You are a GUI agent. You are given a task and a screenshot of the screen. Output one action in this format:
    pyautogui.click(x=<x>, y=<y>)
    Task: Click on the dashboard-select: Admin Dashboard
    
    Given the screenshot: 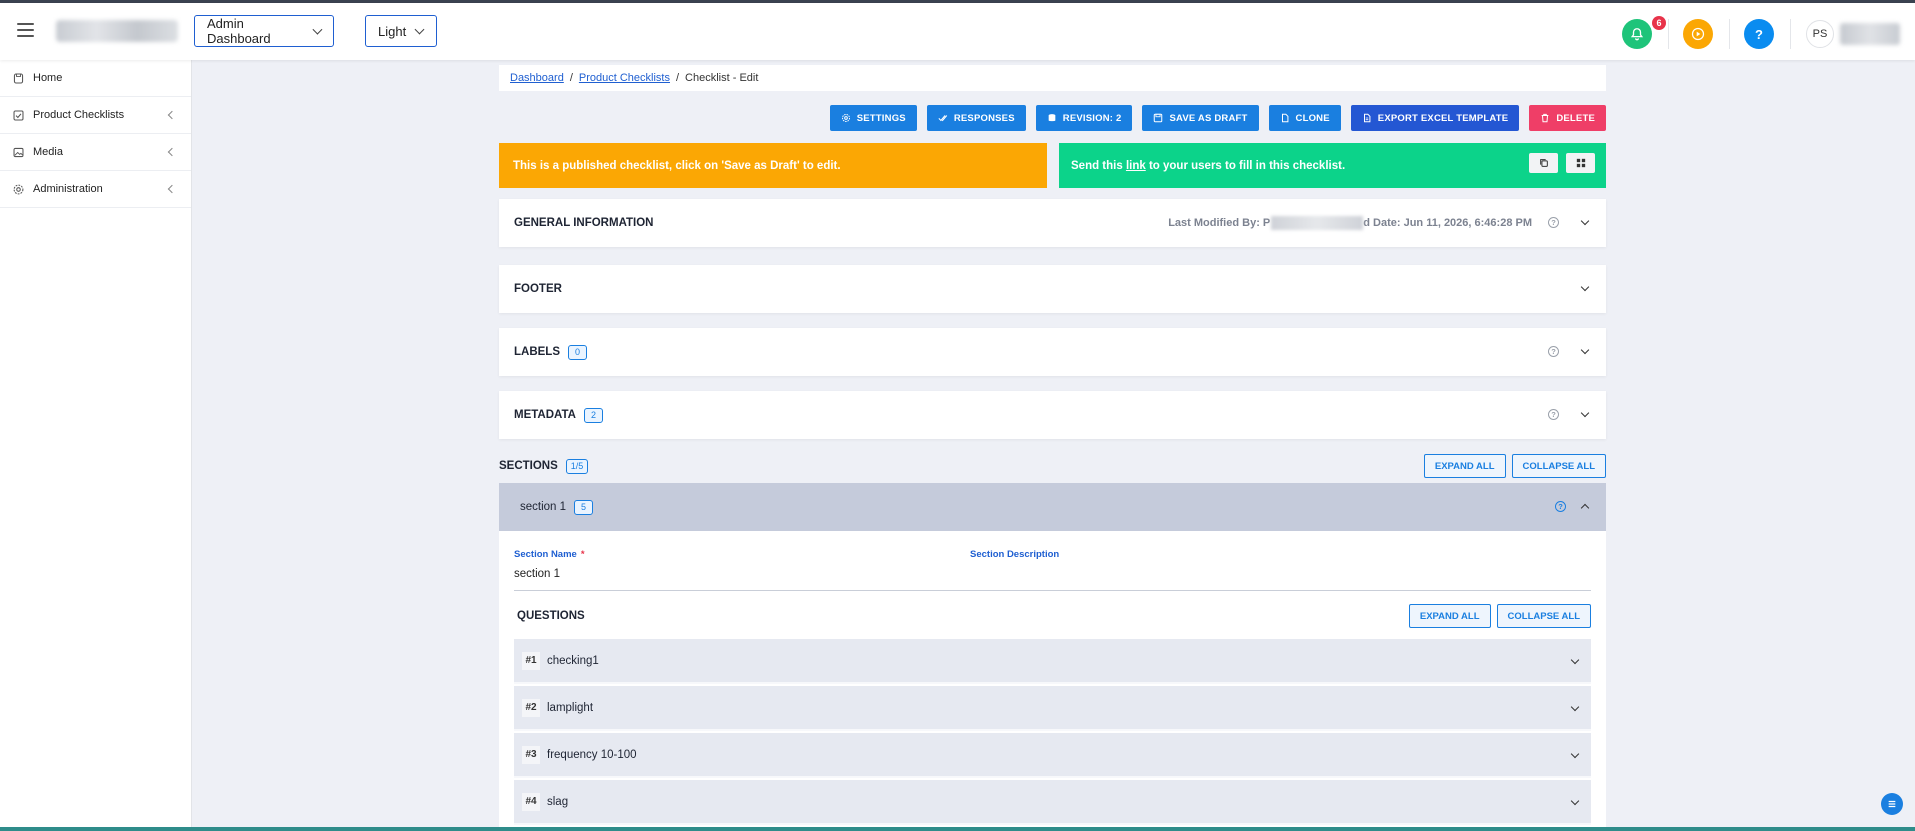 What is the action you would take?
    pyautogui.click(x=264, y=31)
    